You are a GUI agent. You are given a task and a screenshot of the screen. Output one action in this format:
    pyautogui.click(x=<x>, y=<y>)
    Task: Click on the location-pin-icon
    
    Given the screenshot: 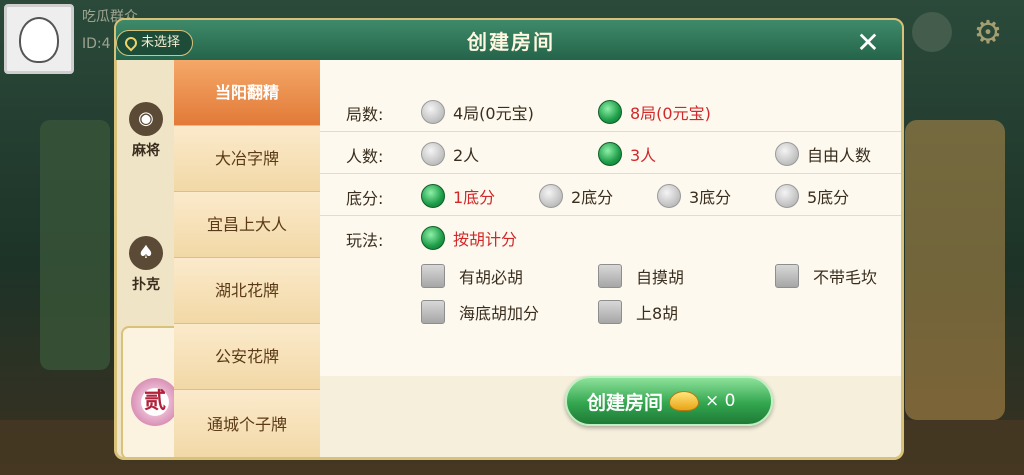 What is the action you would take?
    pyautogui.click(x=131, y=43)
    